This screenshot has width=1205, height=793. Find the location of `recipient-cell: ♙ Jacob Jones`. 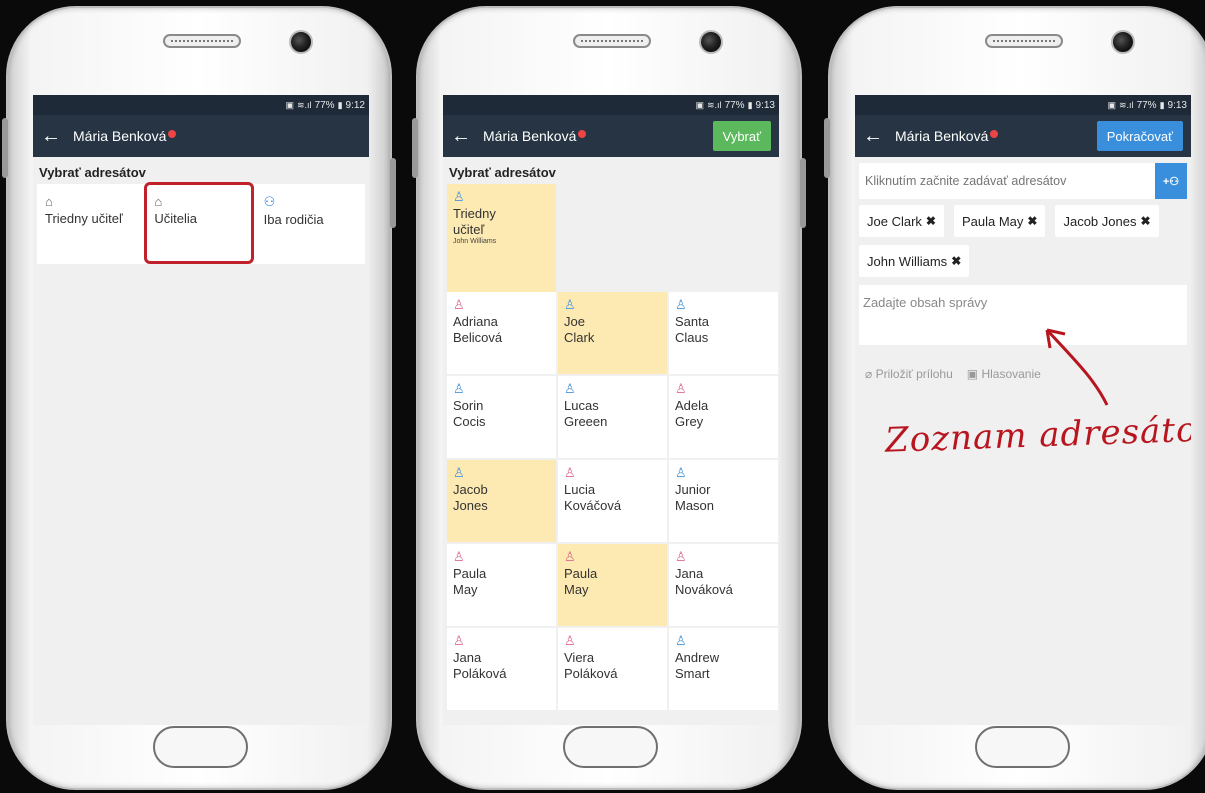

recipient-cell: ♙ Jacob Jones is located at coordinates (501, 501).